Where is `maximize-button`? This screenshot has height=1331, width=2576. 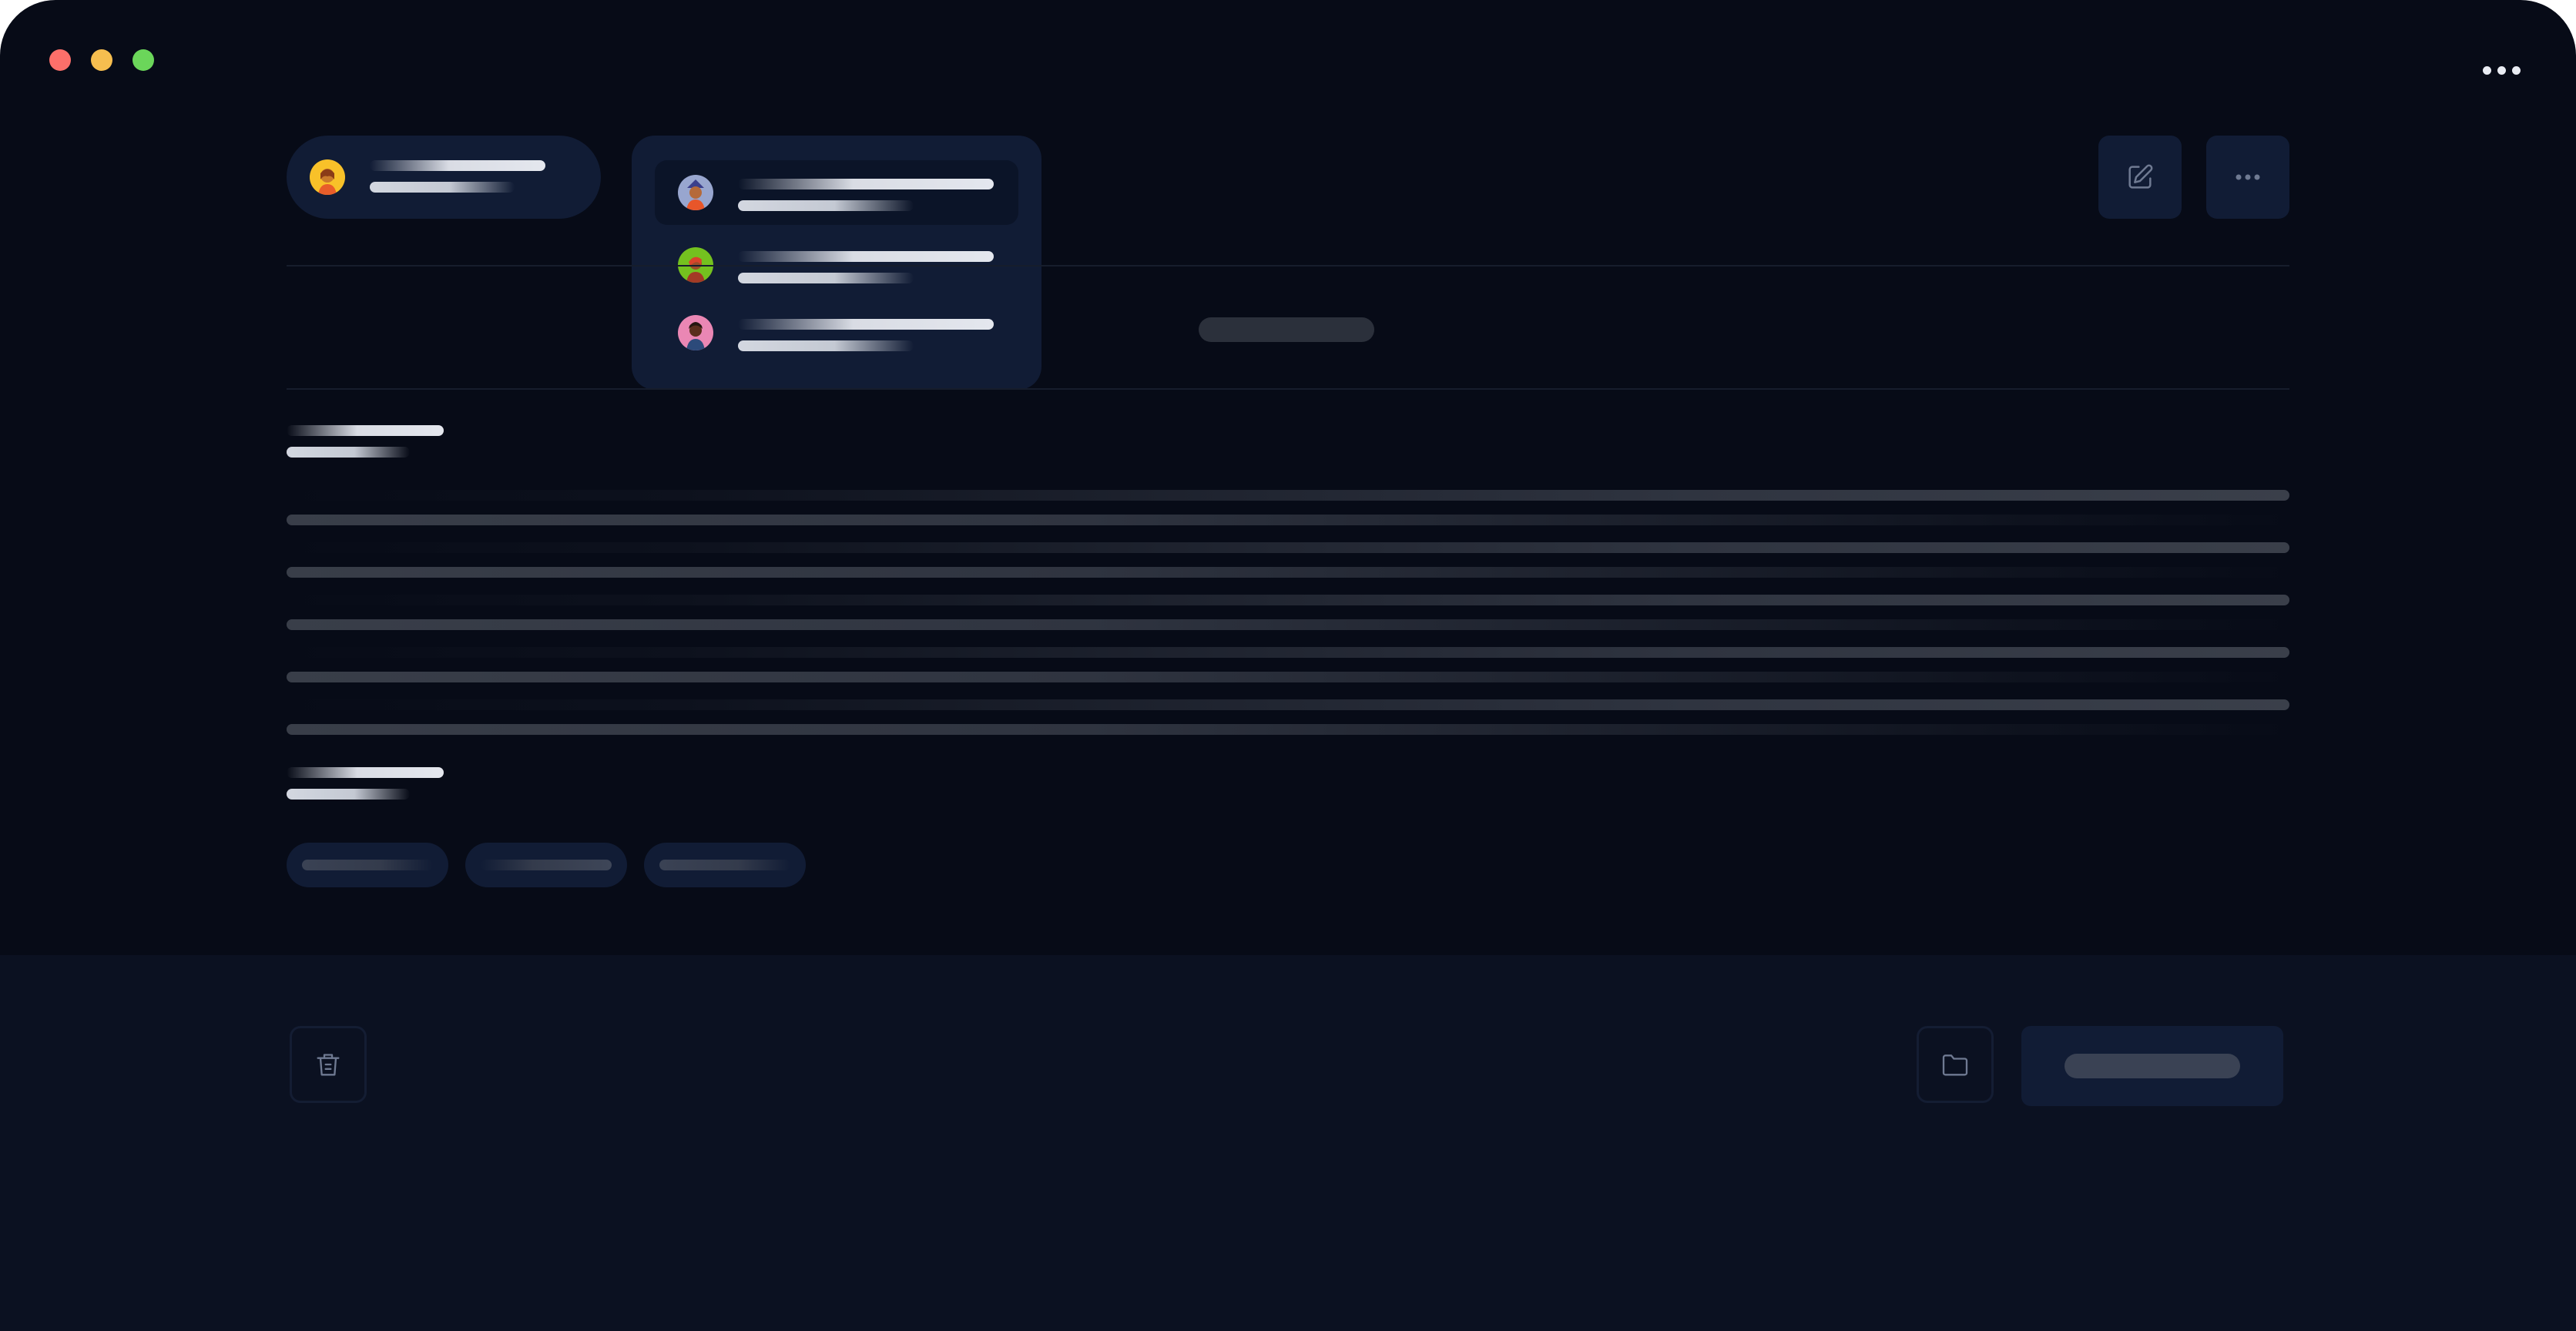 maximize-button is located at coordinates (143, 60).